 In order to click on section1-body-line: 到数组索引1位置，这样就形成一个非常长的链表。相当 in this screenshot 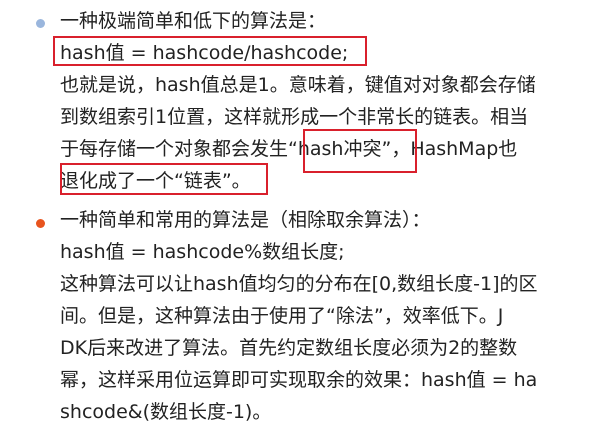, I will do `click(294, 117)`.